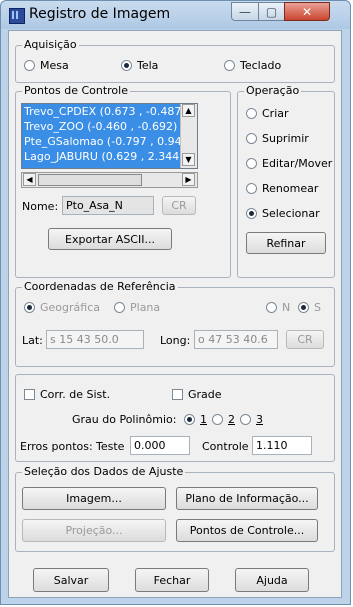  What do you see at coordinates (188, 110) in the screenshot?
I see `scroll-up-icon: ▲` at bounding box center [188, 110].